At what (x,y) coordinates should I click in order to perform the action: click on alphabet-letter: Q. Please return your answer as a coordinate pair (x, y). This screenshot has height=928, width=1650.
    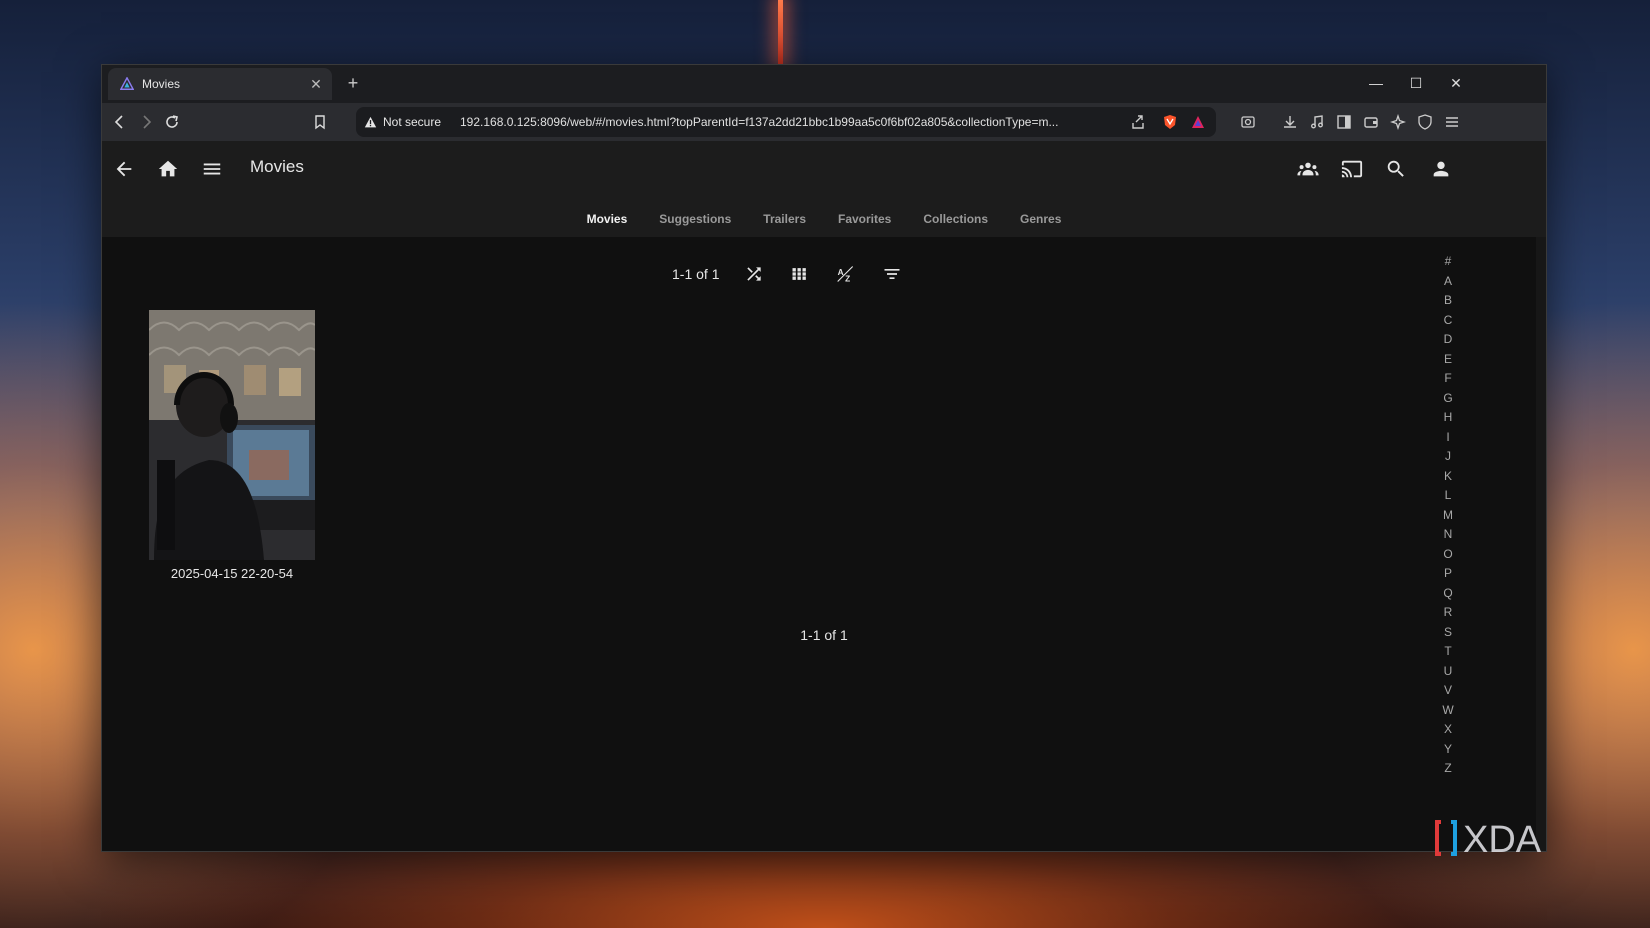
    Looking at the image, I should click on (1448, 594).